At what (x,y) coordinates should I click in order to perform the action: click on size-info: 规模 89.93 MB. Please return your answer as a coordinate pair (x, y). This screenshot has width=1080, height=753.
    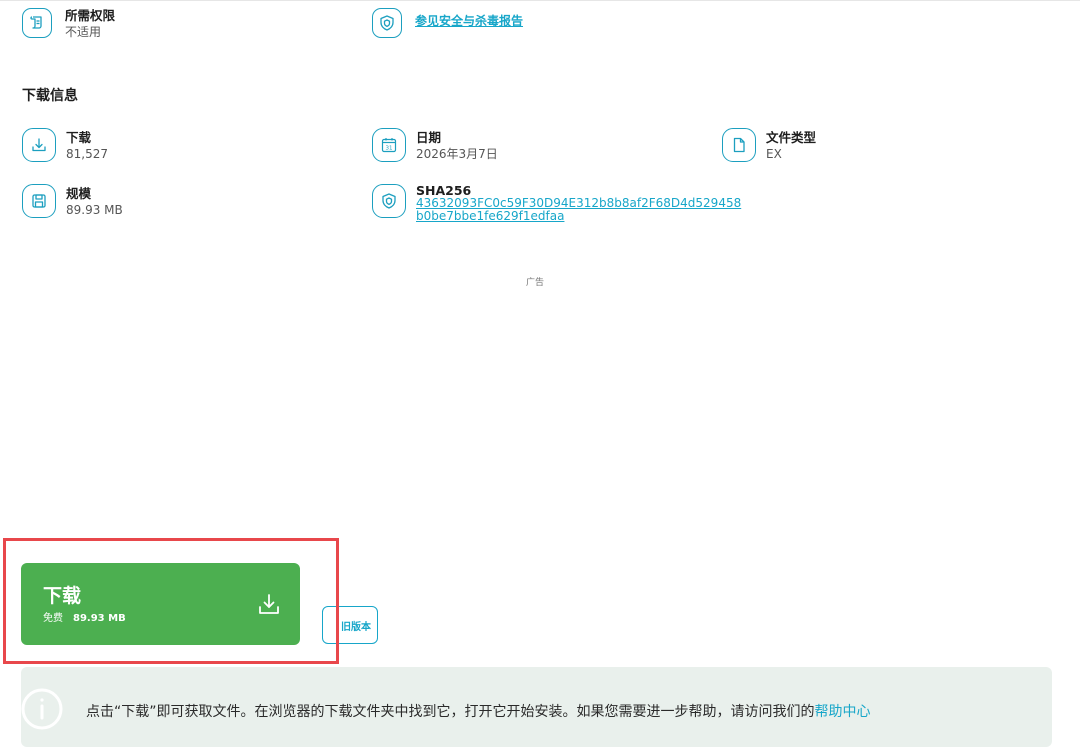
    Looking at the image, I should click on (72, 201).